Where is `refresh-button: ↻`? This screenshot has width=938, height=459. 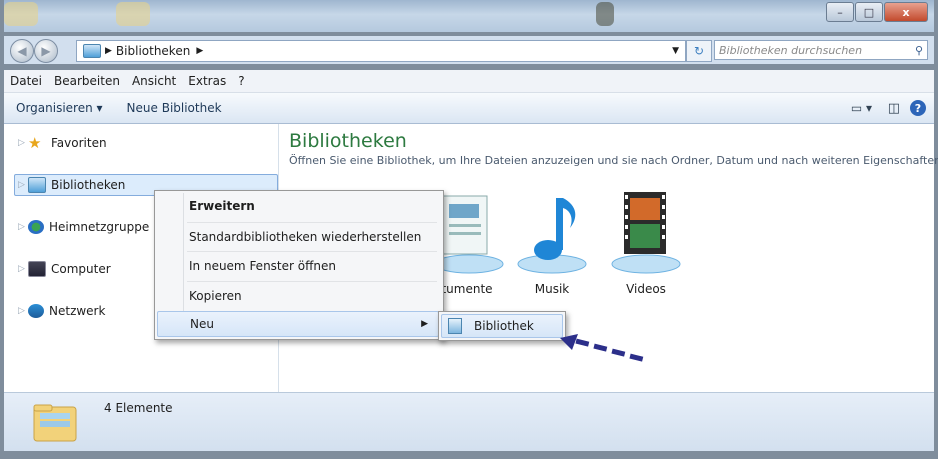
refresh-button: ↻ is located at coordinates (699, 51).